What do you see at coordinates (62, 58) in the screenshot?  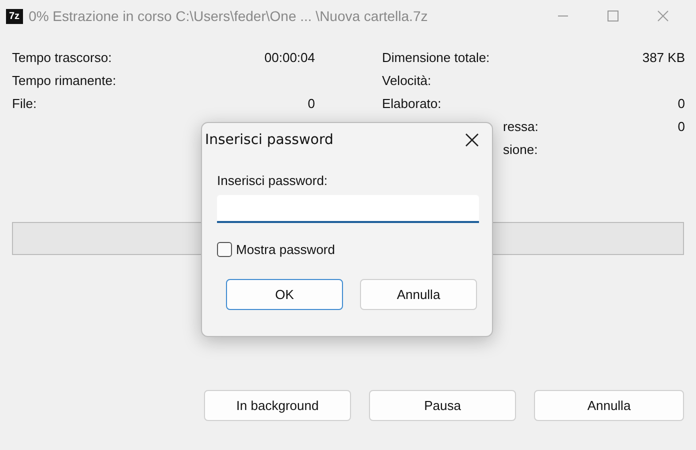 I see `stat-label: Tempo trascorso:` at bounding box center [62, 58].